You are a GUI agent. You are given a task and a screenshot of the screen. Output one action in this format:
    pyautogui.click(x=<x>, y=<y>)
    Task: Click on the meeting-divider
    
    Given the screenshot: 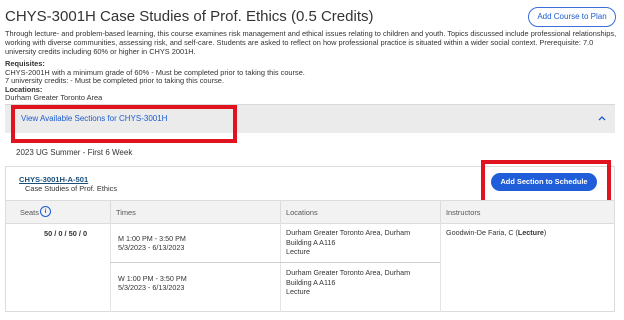 What is the action you would take?
    pyautogui.click(x=275, y=262)
    